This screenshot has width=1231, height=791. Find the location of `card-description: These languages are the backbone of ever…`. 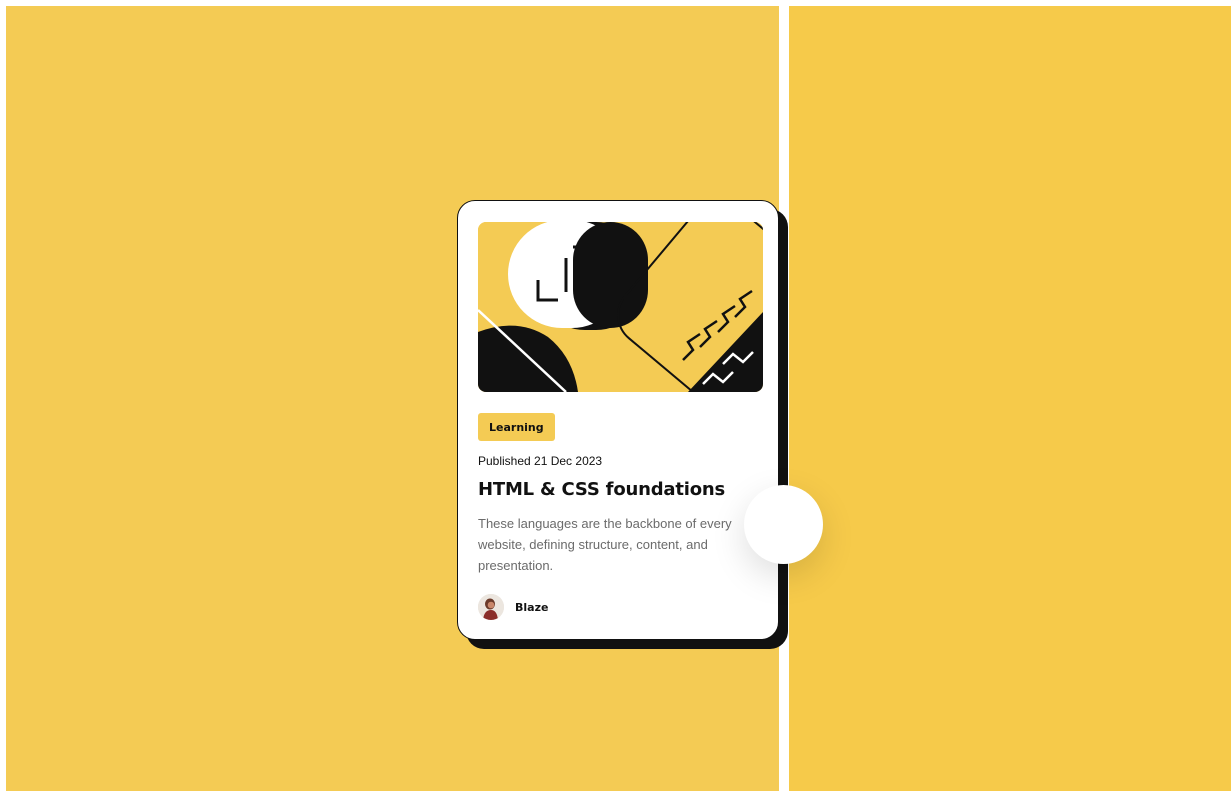

card-description: These languages are the backbone of ever… is located at coordinates (605, 544).